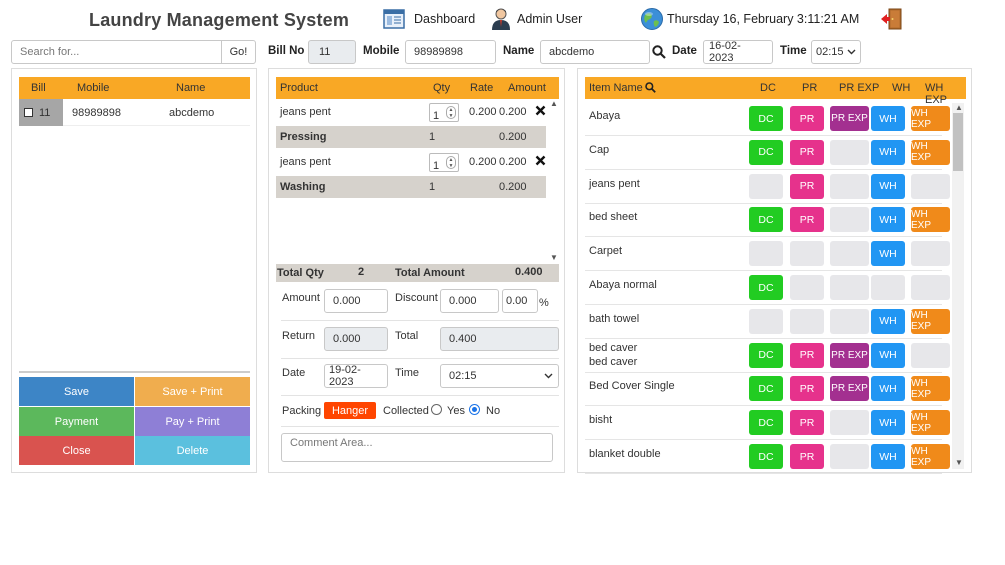 This screenshot has height=565, width=1005. What do you see at coordinates (595, 52) in the screenshot?
I see `name-field: abcdemo` at bounding box center [595, 52].